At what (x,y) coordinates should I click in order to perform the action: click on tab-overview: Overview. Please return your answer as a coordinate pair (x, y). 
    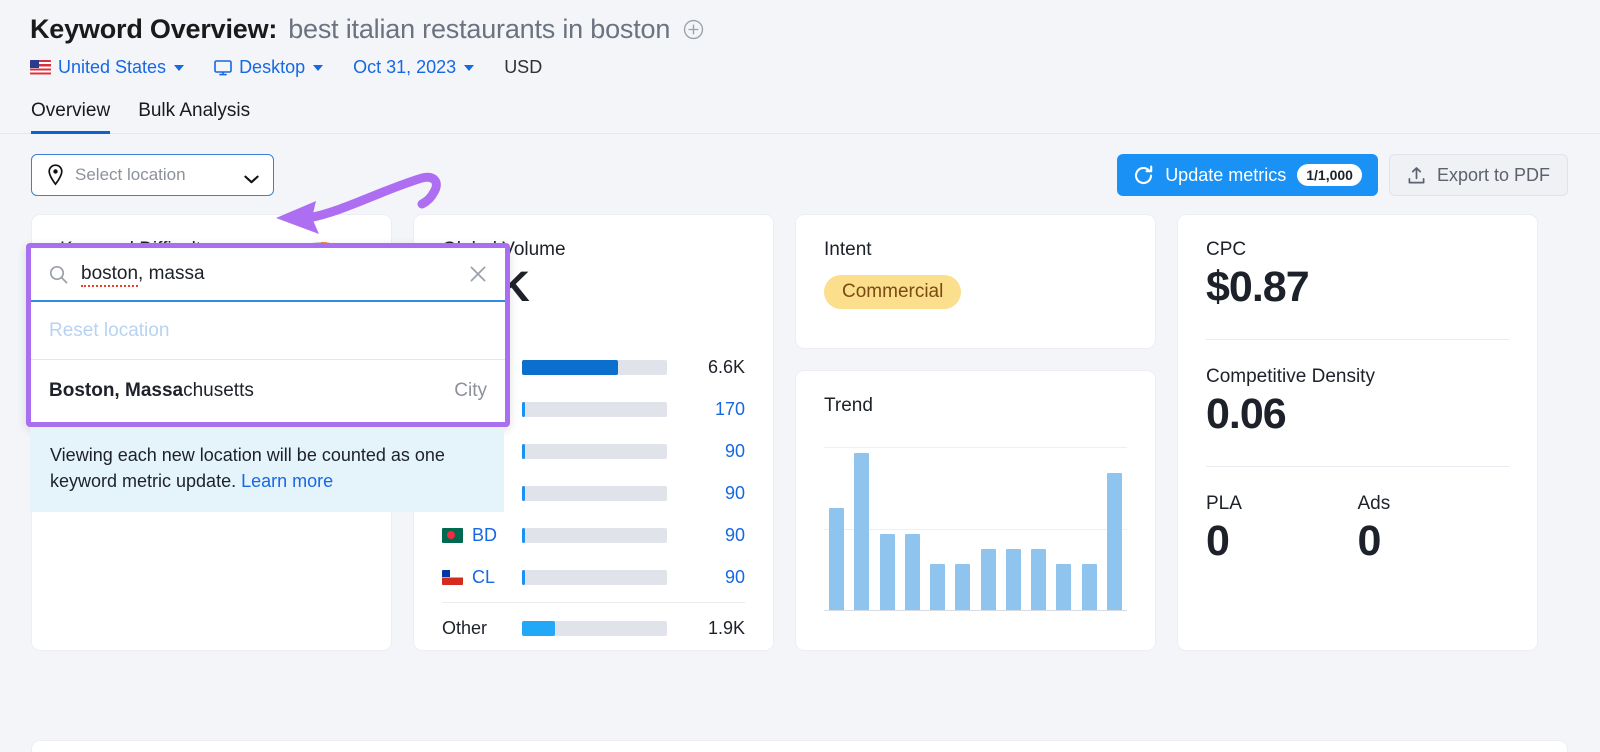
    Looking at the image, I should click on (71, 117).